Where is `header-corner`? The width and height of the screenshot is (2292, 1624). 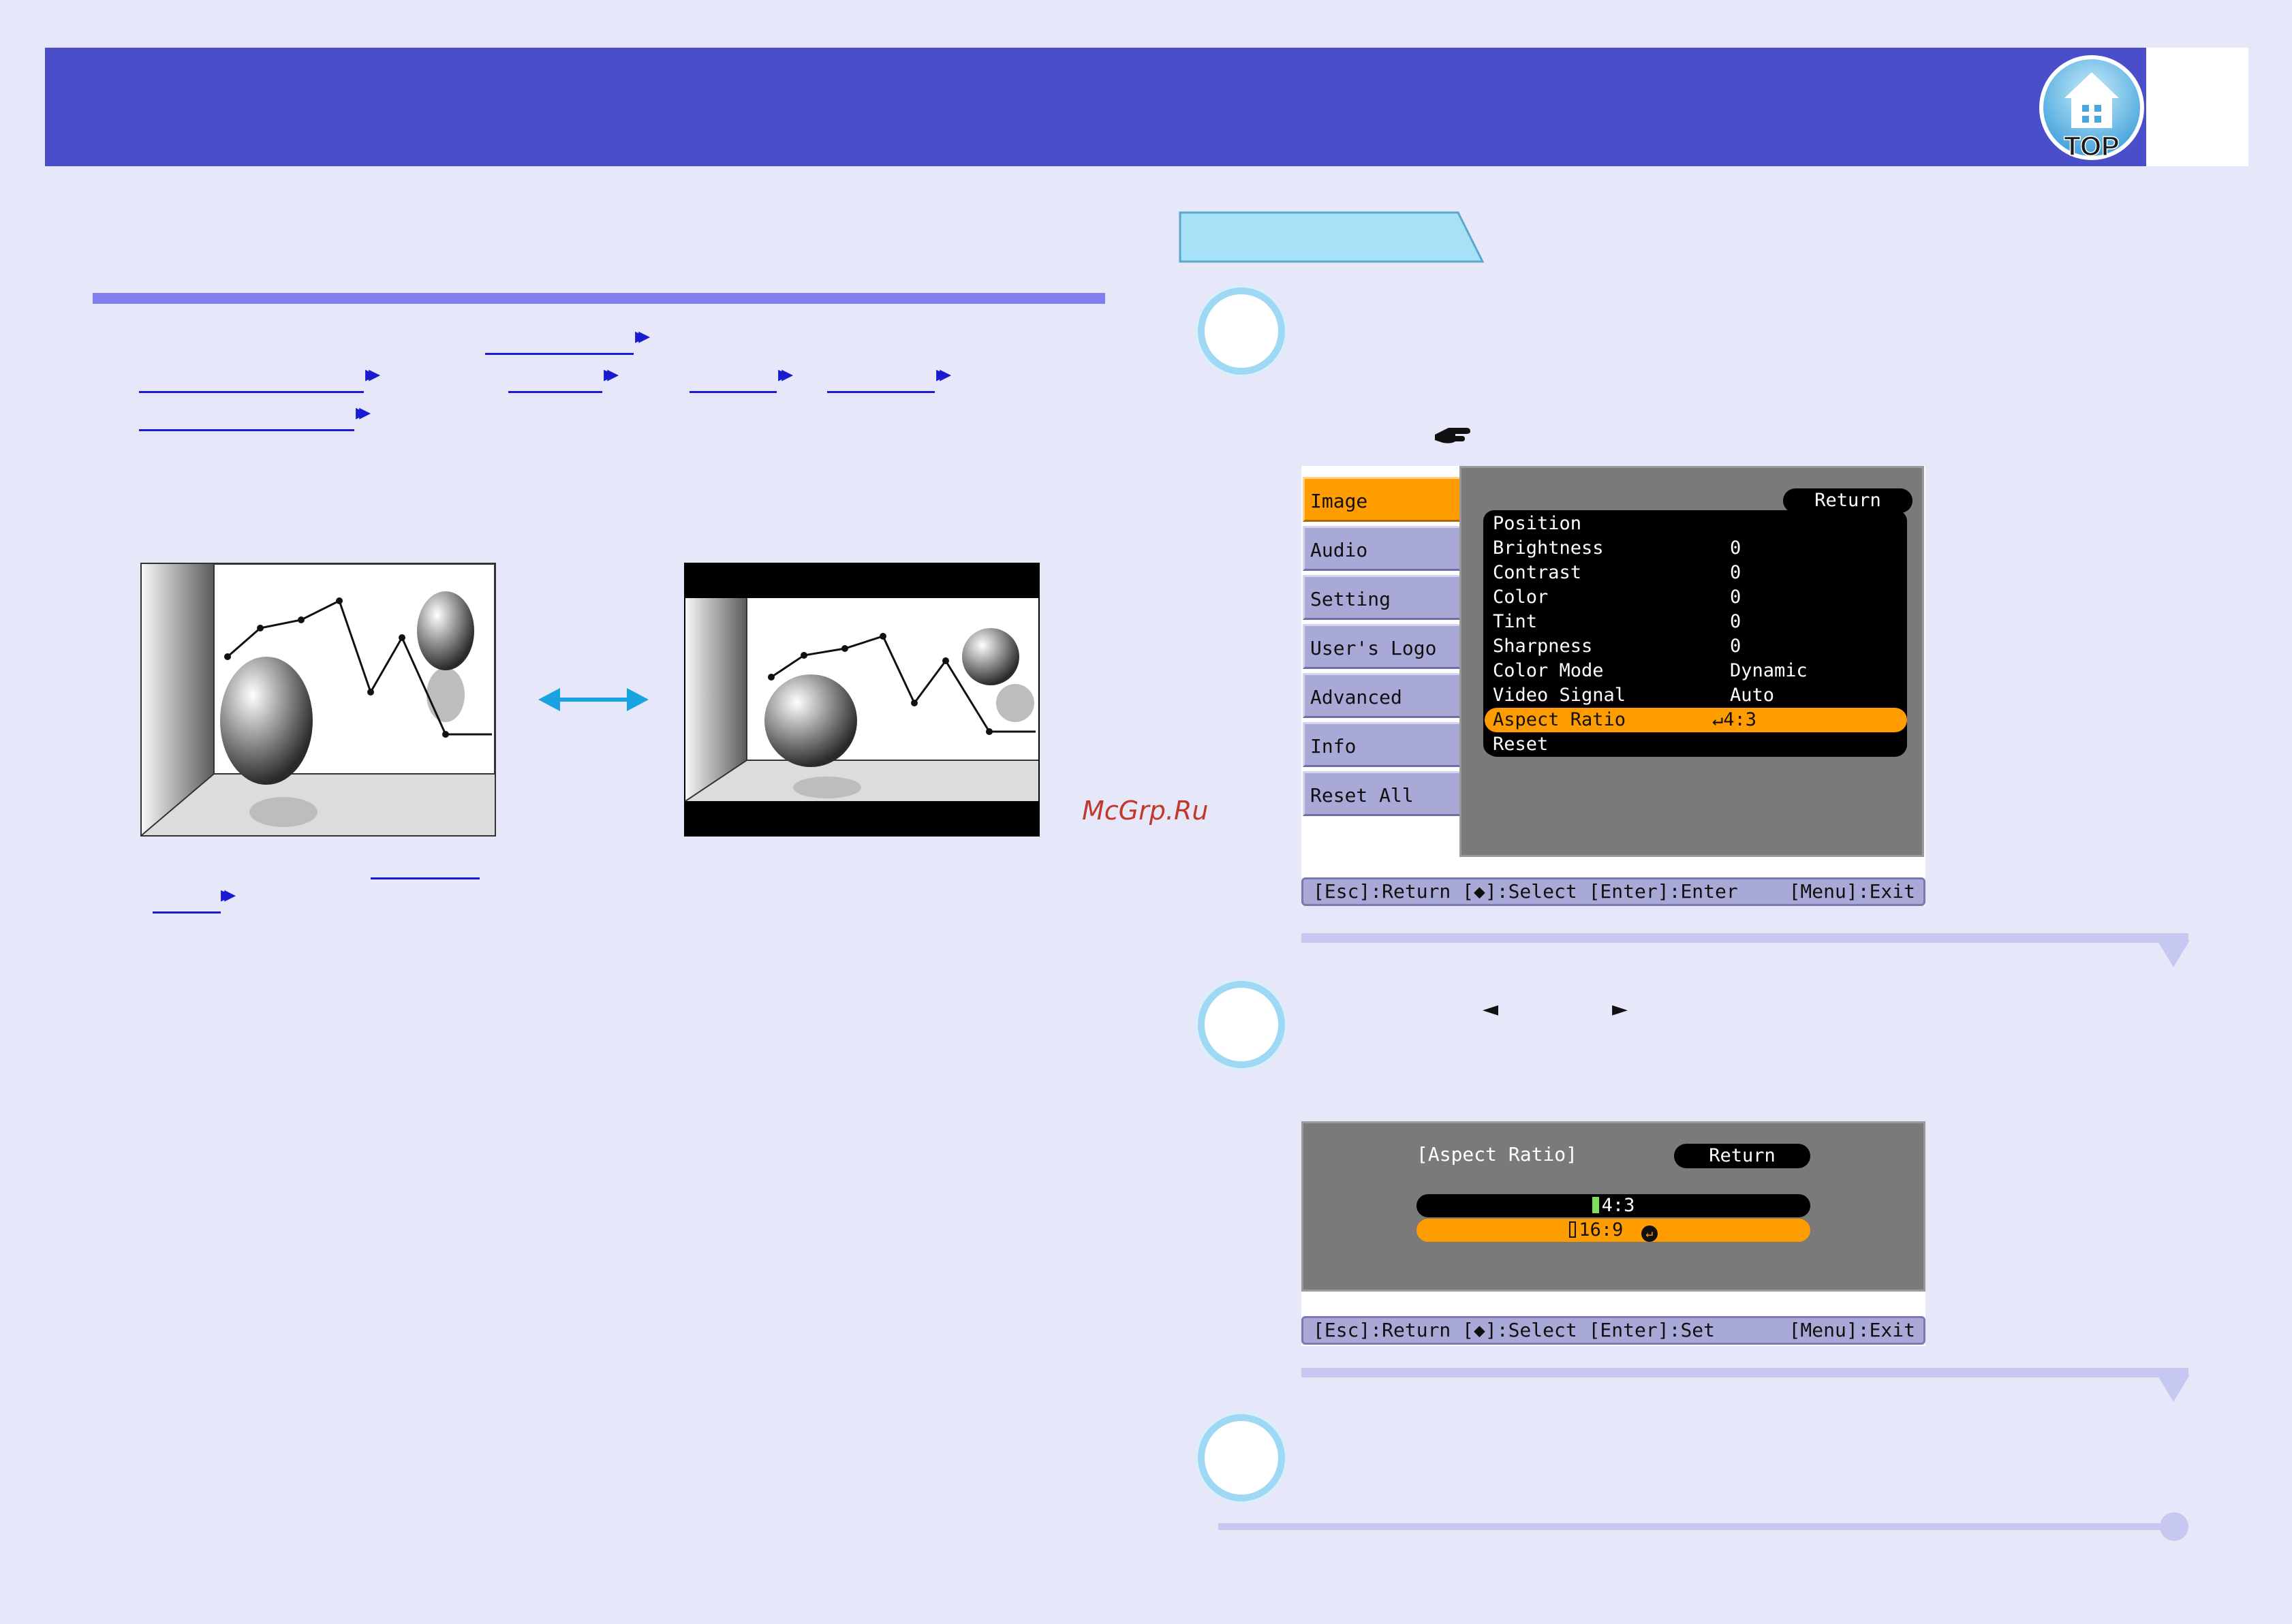
header-corner is located at coordinates (2197, 107).